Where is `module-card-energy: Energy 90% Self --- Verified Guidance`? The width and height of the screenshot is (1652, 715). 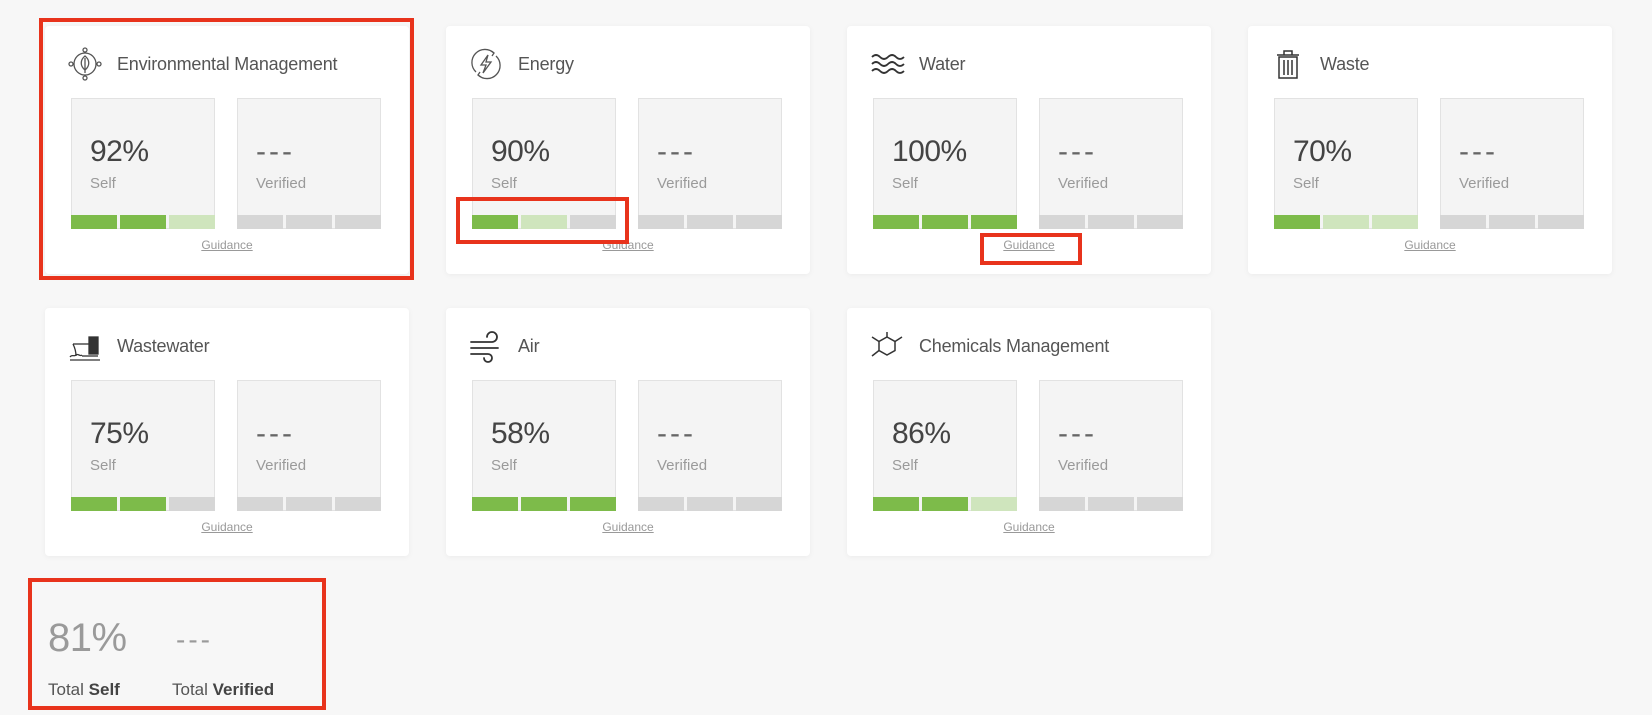 module-card-energy: Energy 90% Self --- Verified Guidance is located at coordinates (628, 150).